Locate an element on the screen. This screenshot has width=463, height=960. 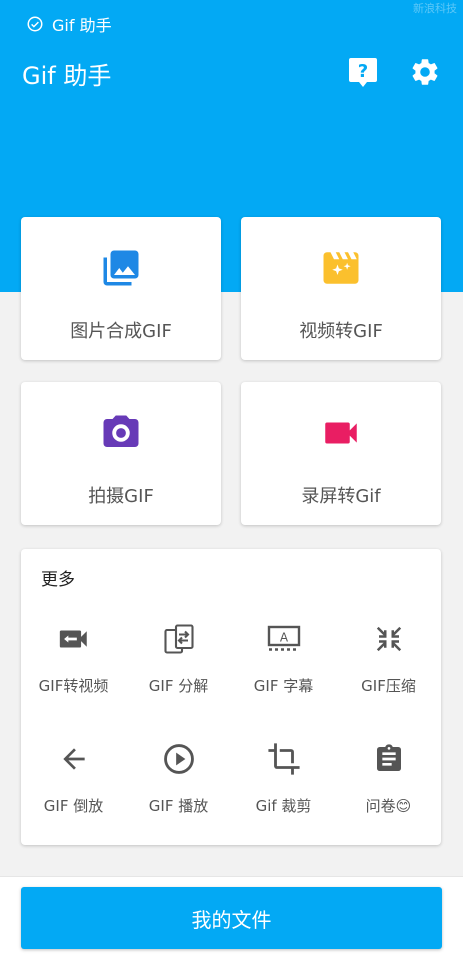
section-title: 更多 is located at coordinates (58, 580).